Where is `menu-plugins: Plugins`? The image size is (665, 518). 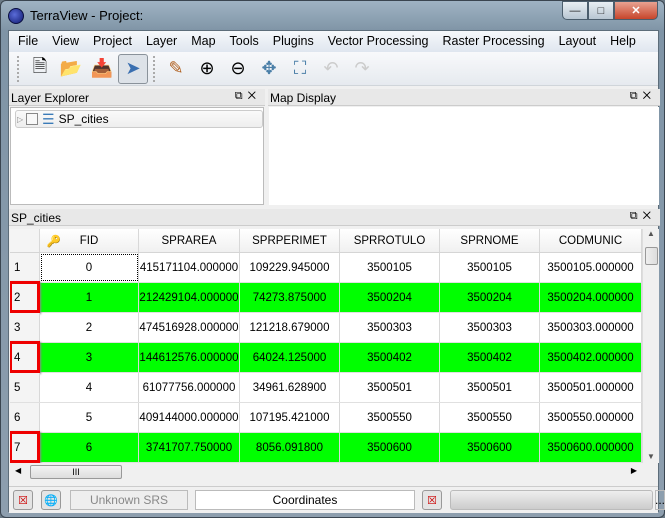 menu-plugins: Plugins is located at coordinates (293, 41).